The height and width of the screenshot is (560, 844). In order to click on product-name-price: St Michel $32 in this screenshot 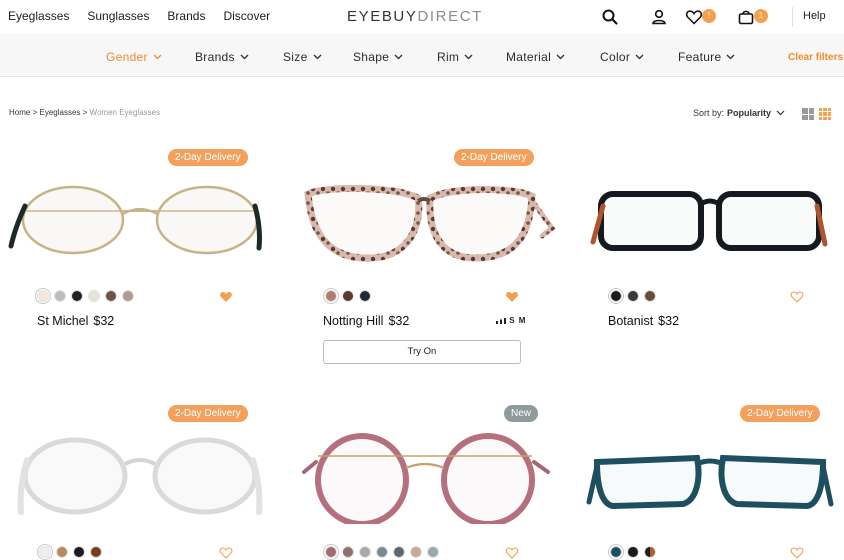, I will do `click(75, 321)`.